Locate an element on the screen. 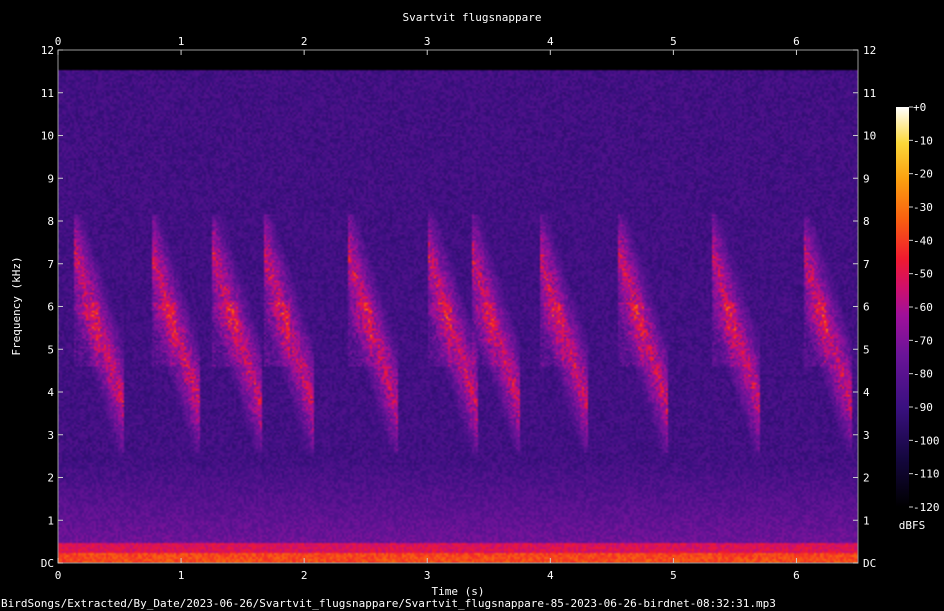 This screenshot has height=611, width=944. colorbar-tick-label: -50 is located at coordinates (923, 274).